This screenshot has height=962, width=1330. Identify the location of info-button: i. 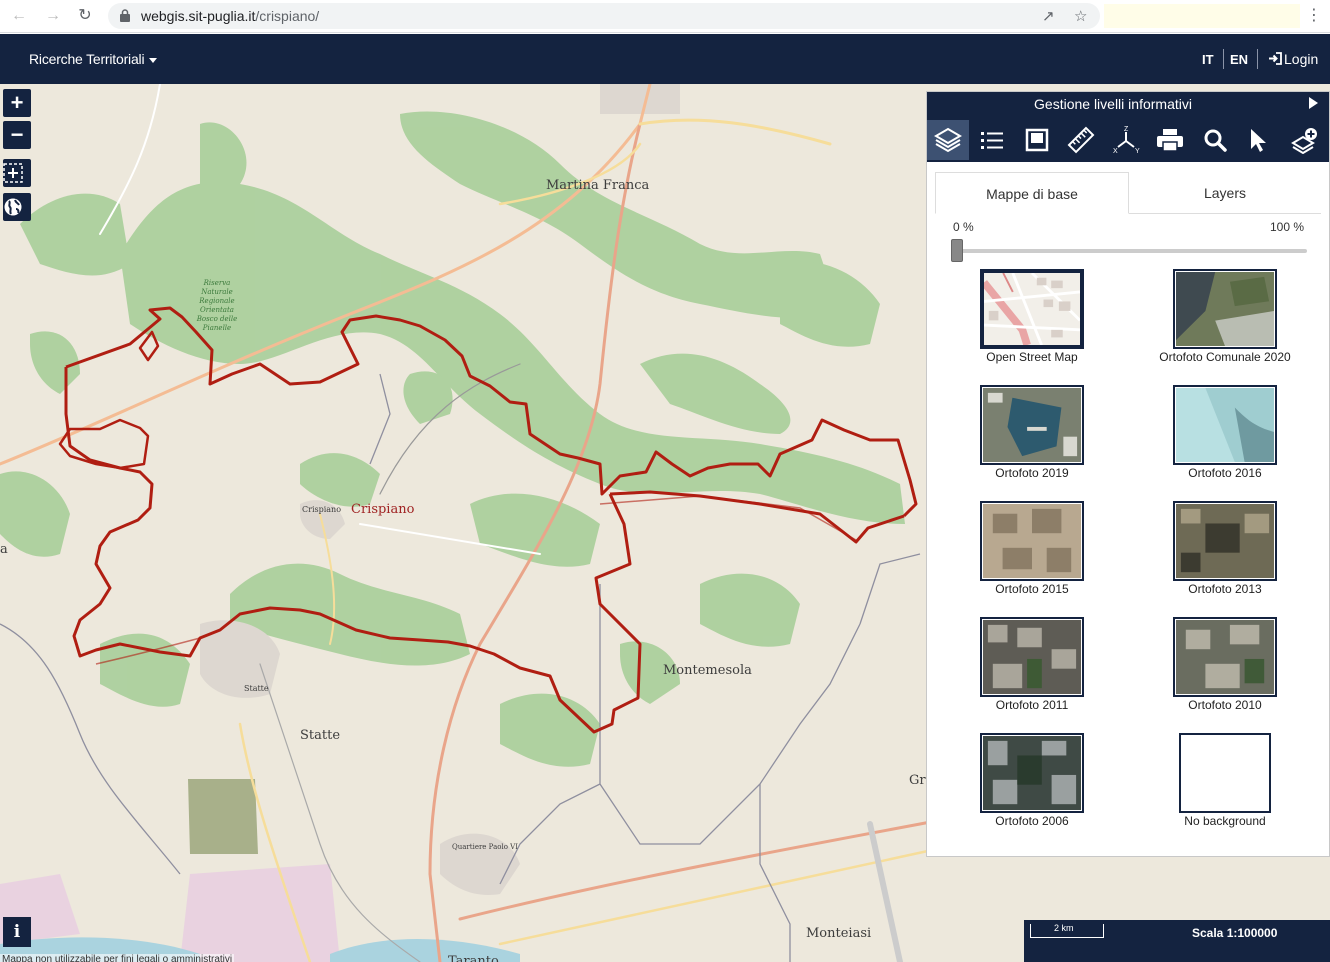
(17, 932).